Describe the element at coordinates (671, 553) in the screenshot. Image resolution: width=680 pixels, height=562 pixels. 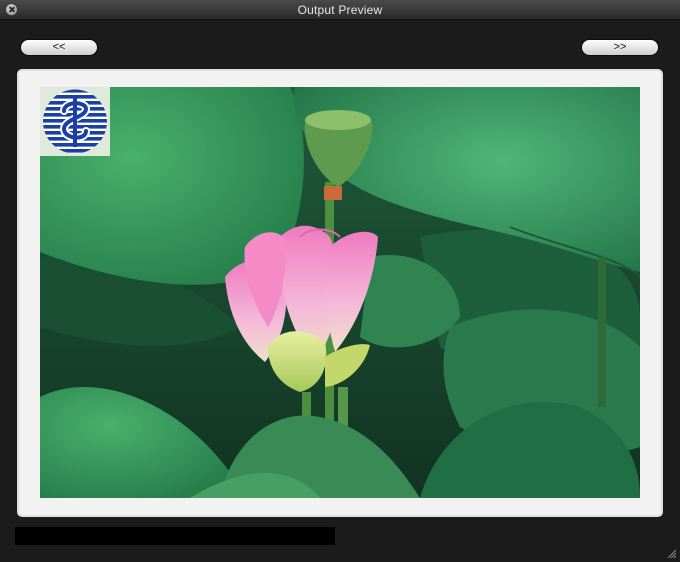
I see `resize-grip-icon` at that location.